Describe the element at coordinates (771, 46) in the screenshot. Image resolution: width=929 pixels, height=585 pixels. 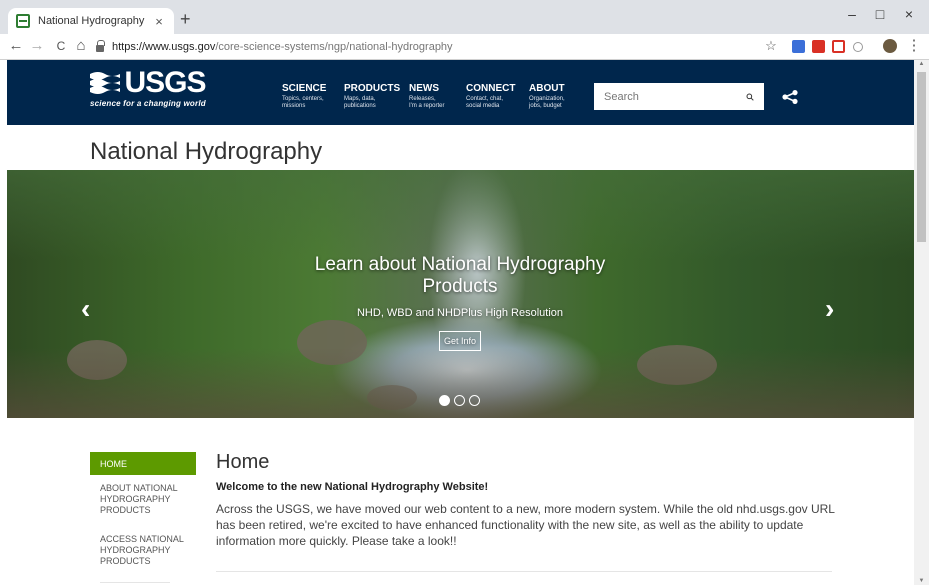
I see `bookmark-star-icon: ☆` at that location.